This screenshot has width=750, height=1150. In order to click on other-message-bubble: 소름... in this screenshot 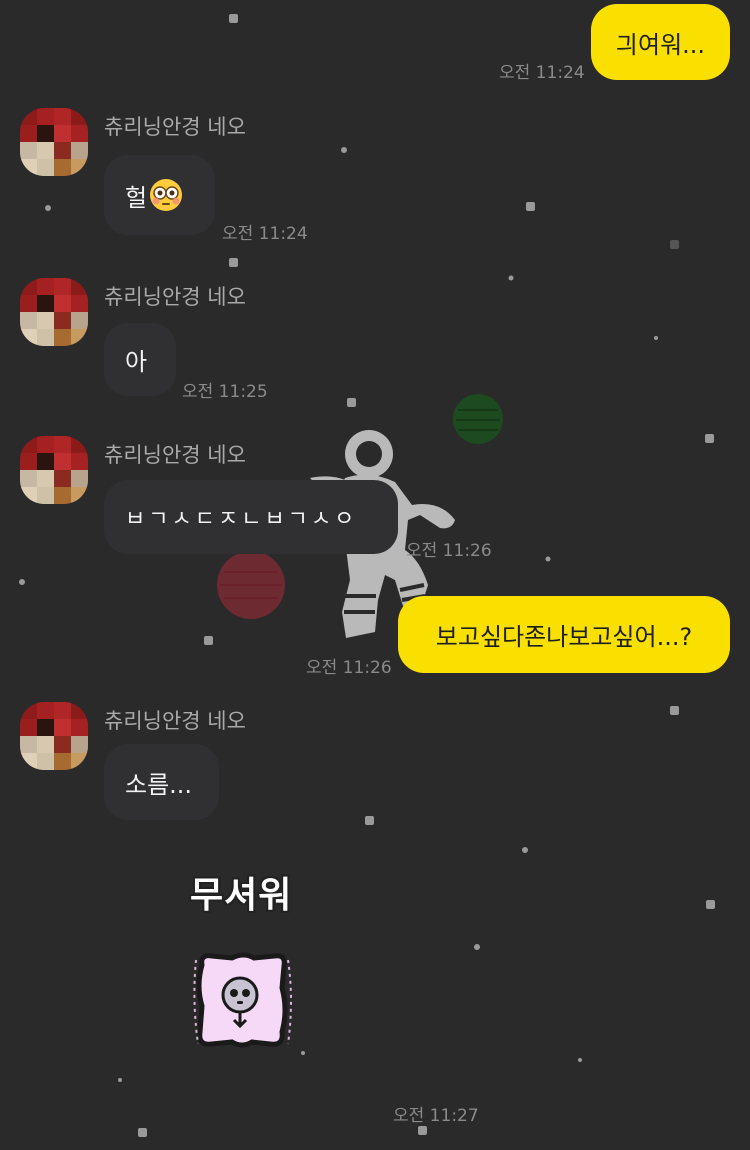, I will do `click(161, 782)`.